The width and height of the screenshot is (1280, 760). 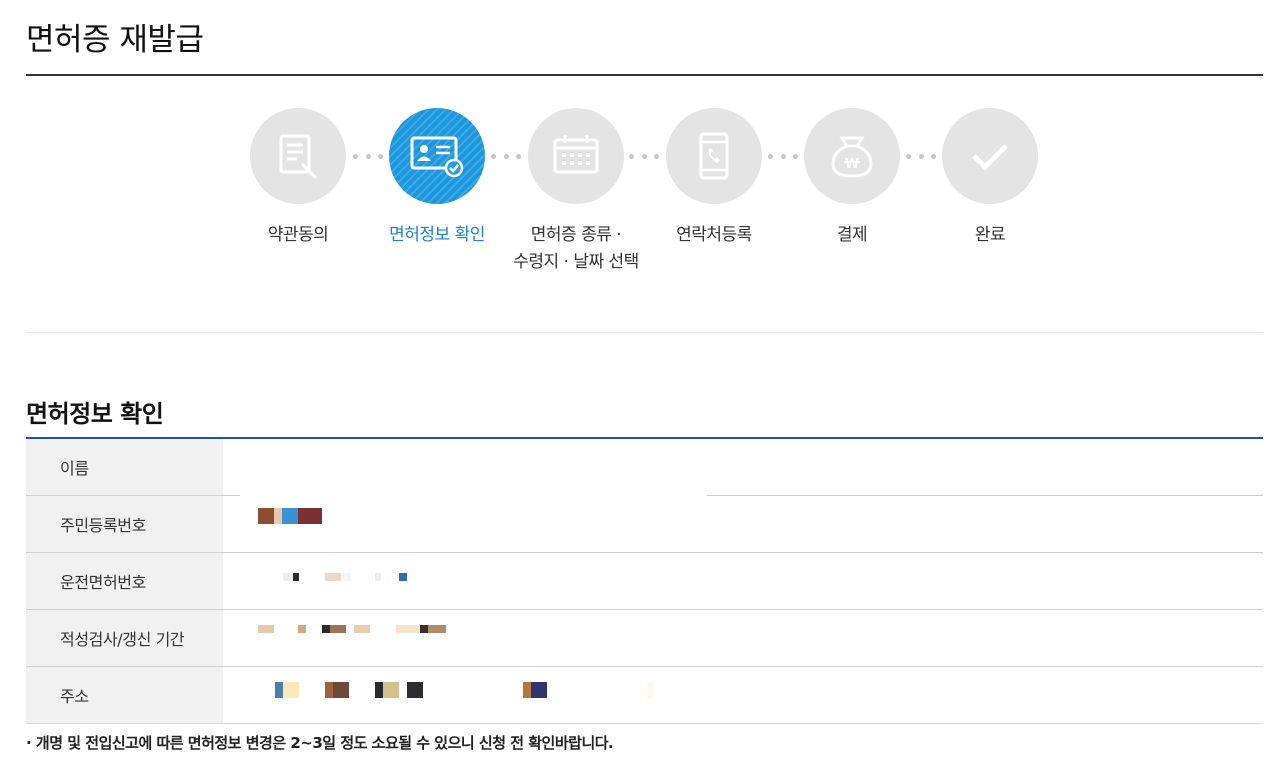 What do you see at coordinates (576, 262) in the screenshot?
I see `step-label-line2: 수령지 · 날짜 선택` at bounding box center [576, 262].